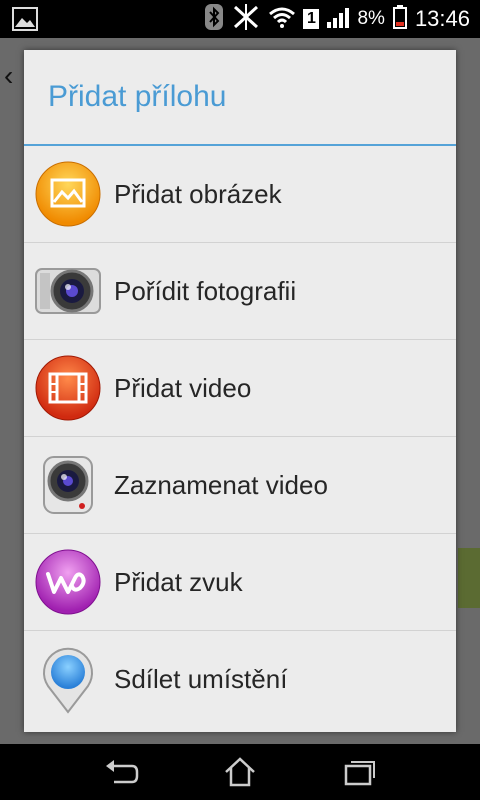  What do you see at coordinates (201, 679) in the screenshot?
I see `menu-item-label: Sdílet umístění` at bounding box center [201, 679].